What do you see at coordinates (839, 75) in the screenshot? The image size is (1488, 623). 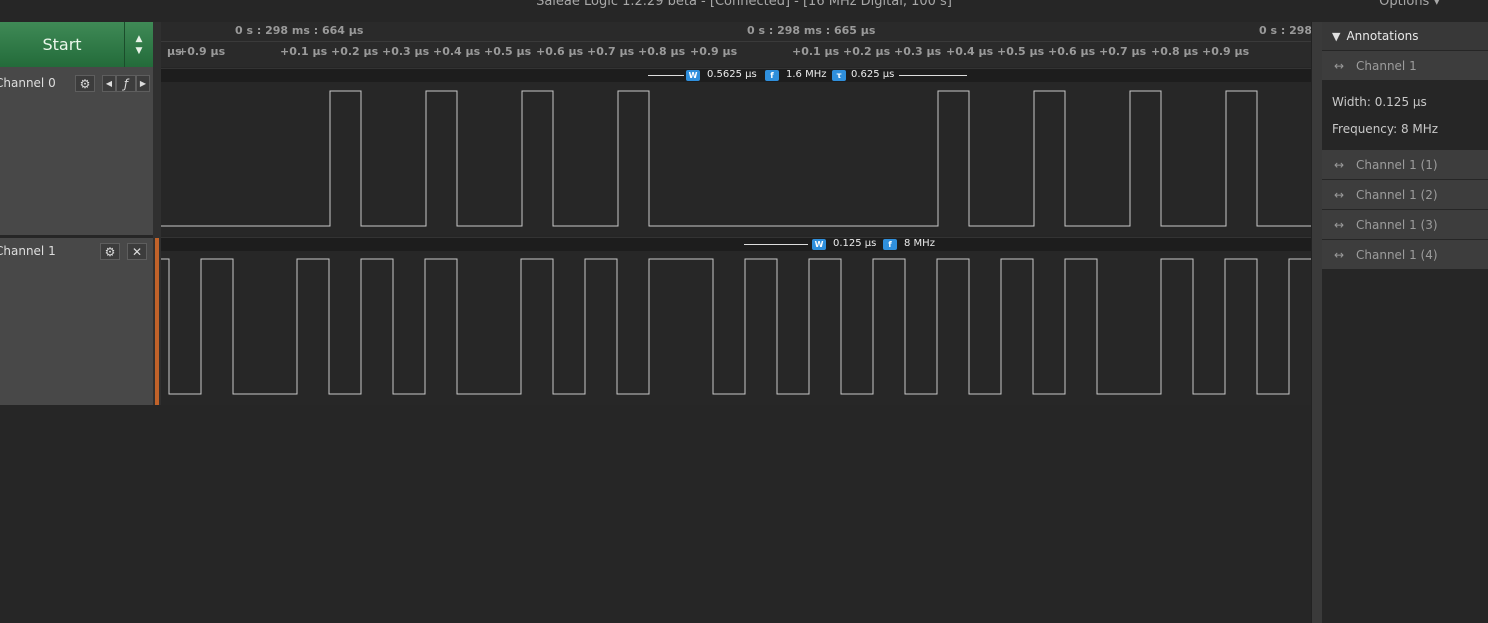 I see `period-marker-icon: τ` at bounding box center [839, 75].